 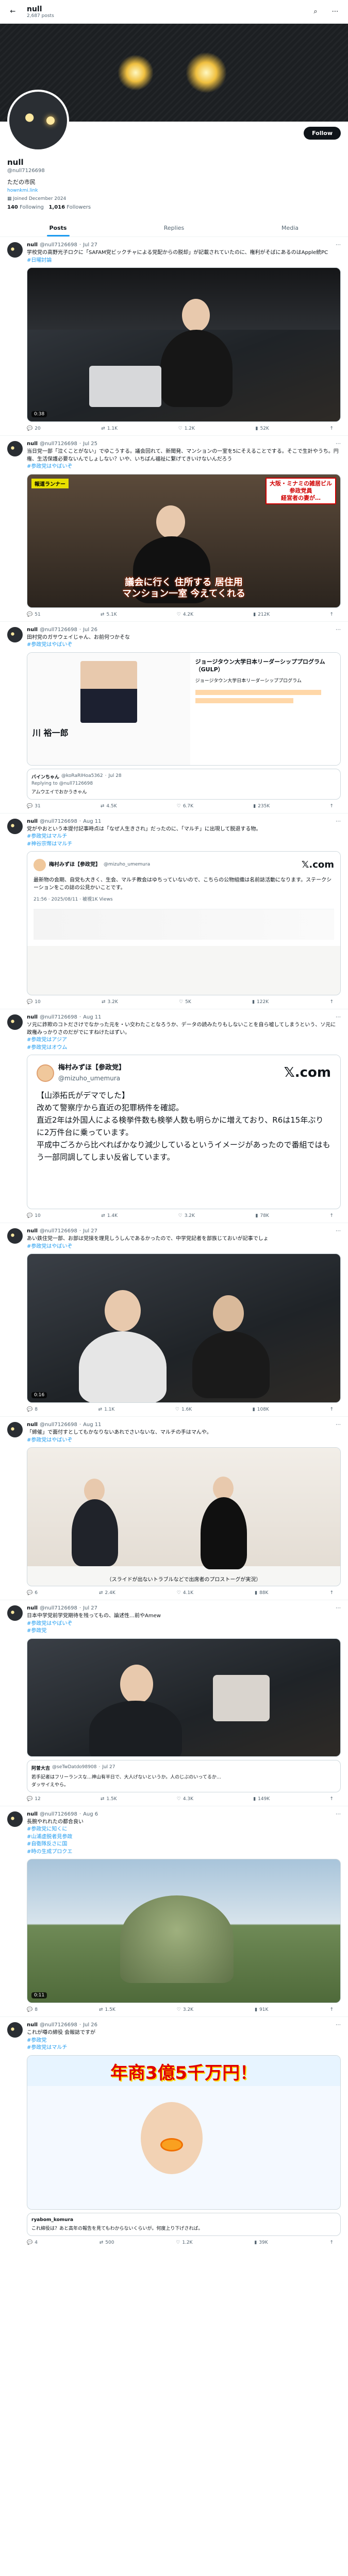 I want to click on hashtag: #時の生成プロクエ, so click(x=184, y=1852).